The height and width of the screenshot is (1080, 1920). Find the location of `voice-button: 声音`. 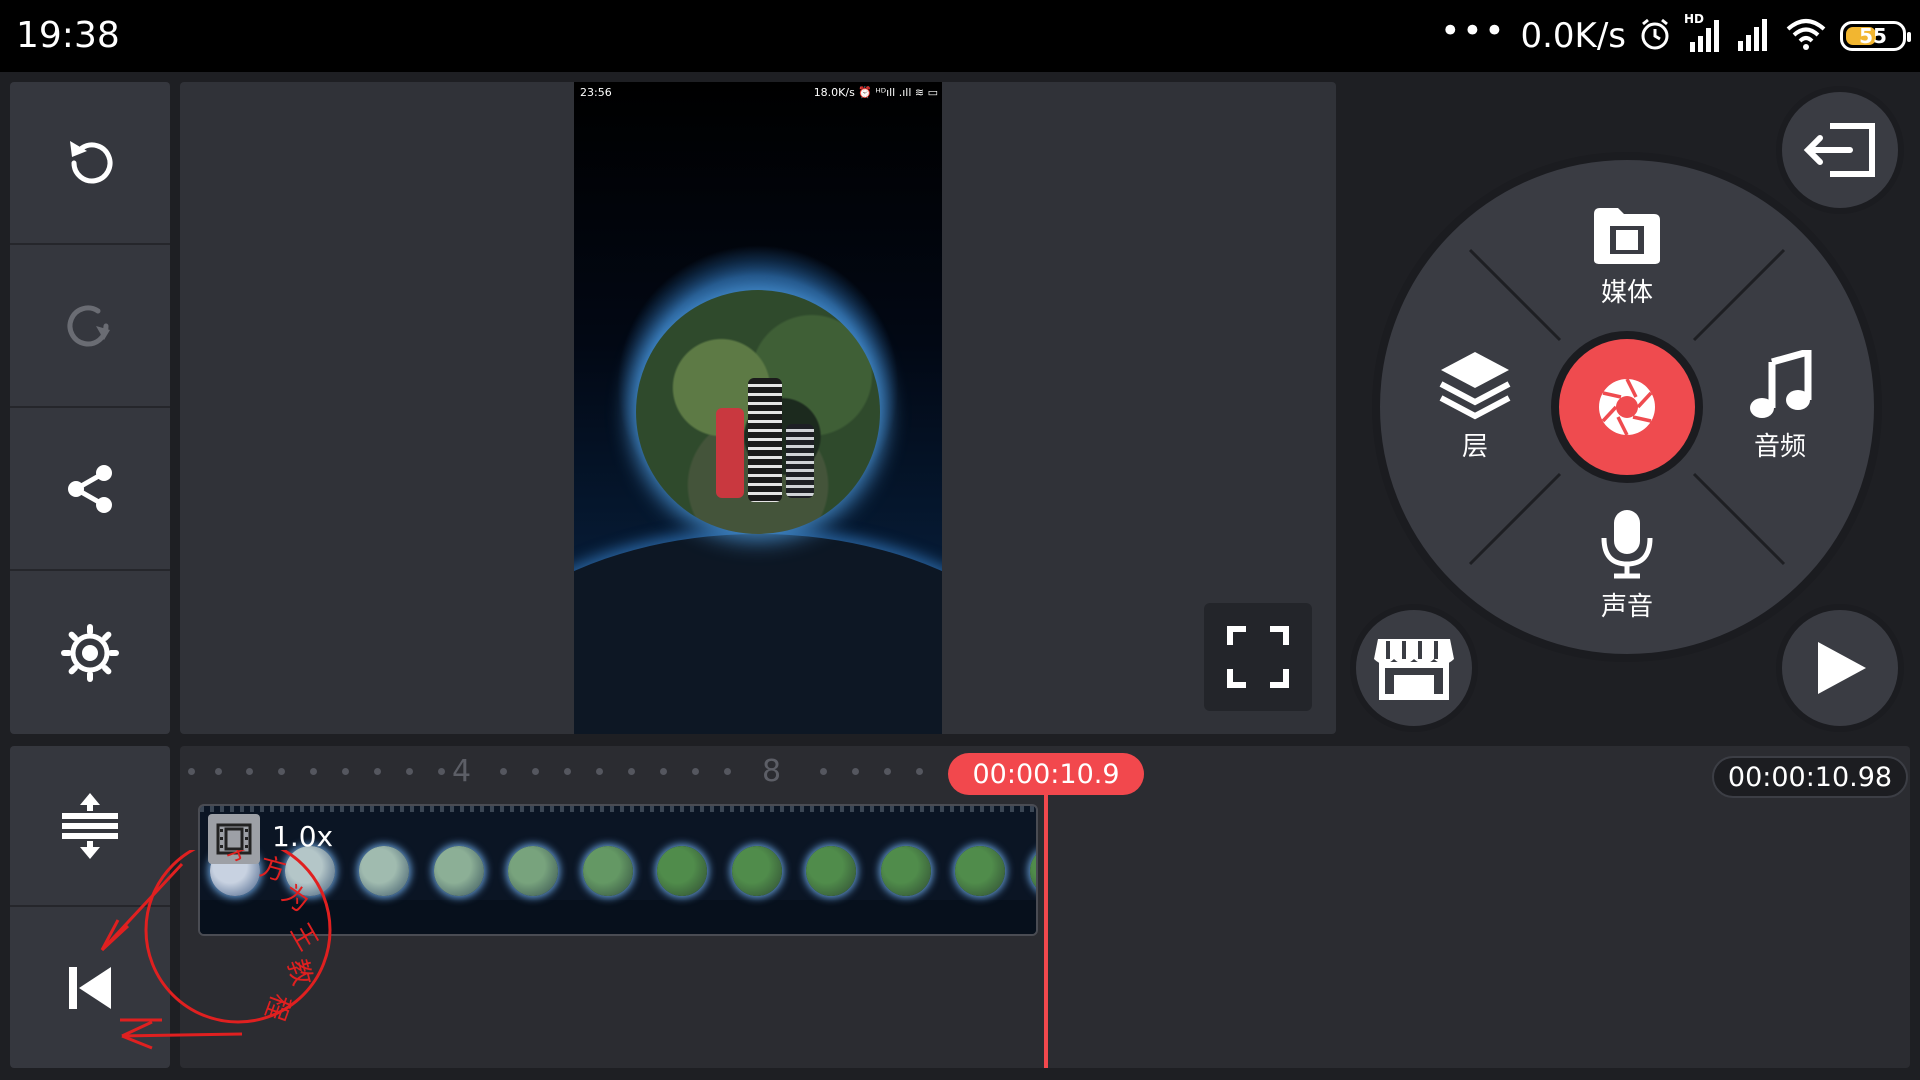

voice-button: 声音 is located at coordinates (1627, 565).